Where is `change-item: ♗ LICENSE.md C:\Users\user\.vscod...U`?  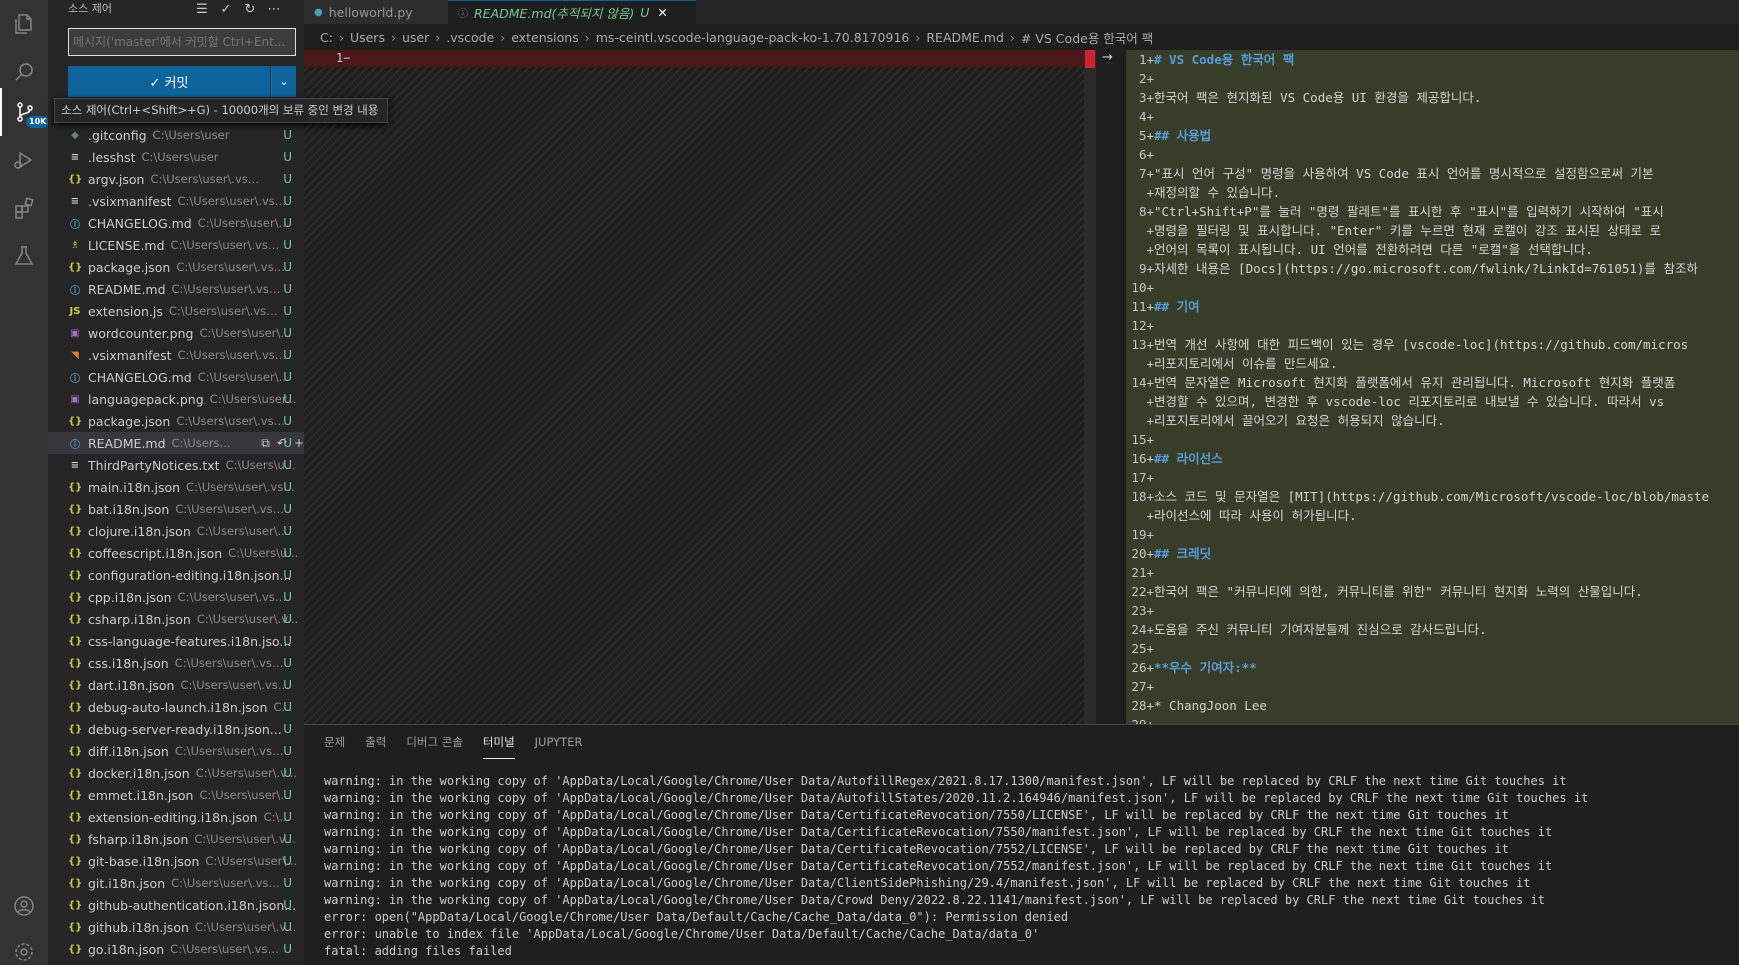 change-item: ♗ LICENSE.md C:\Users\user\.vscod...U is located at coordinates (176, 245).